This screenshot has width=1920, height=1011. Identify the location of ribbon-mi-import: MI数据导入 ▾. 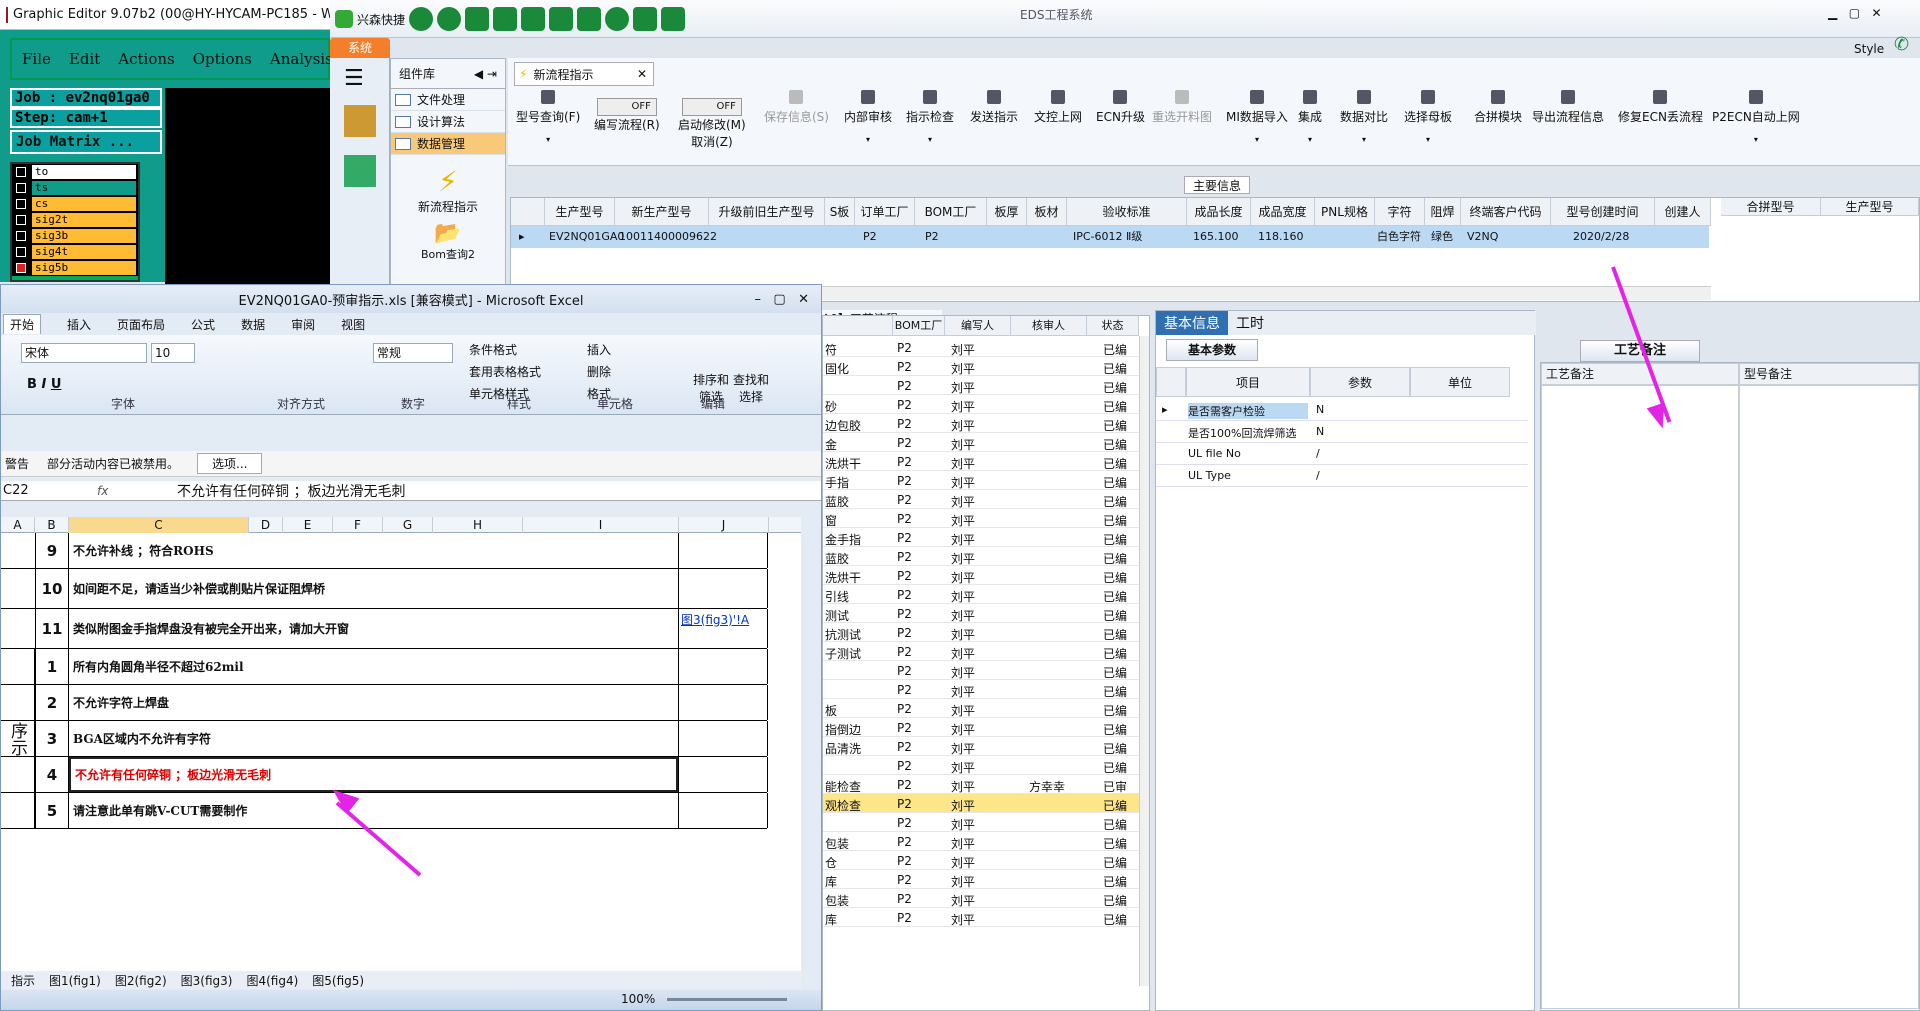
(1257, 117).